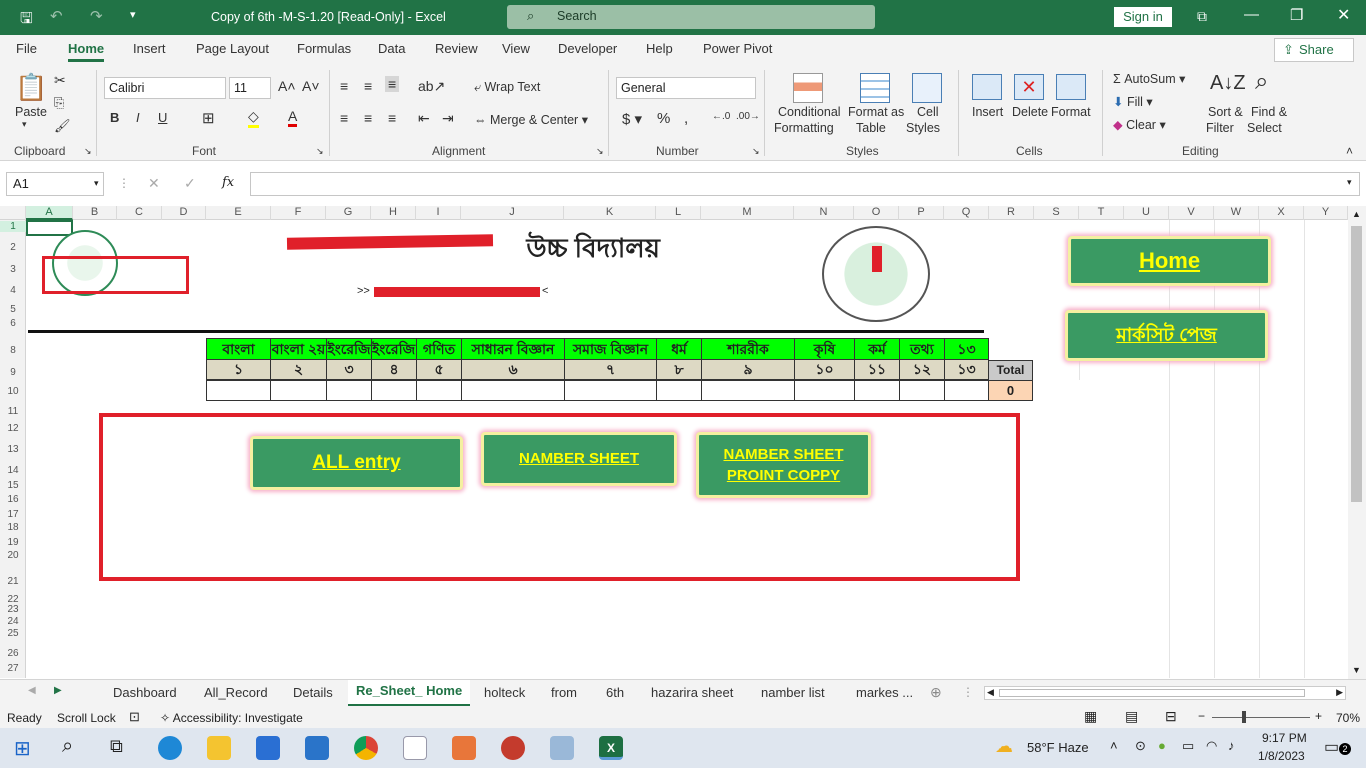 The width and height of the screenshot is (1366, 768). What do you see at coordinates (13, 323) in the screenshot?
I see `row-header: 6` at bounding box center [13, 323].